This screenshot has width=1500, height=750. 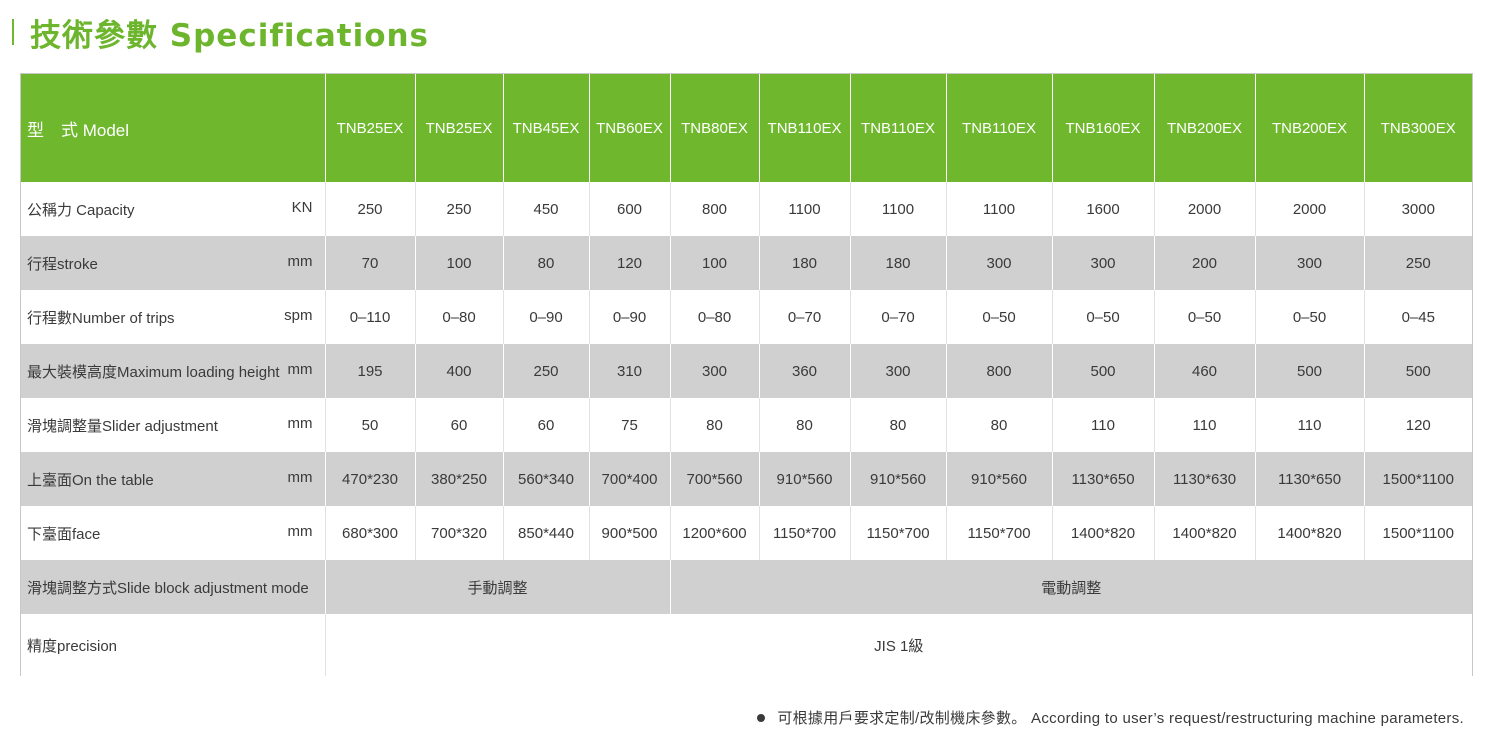 What do you see at coordinates (458, 479) in the screenshot?
I see `value-cell: 380*250` at bounding box center [458, 479].